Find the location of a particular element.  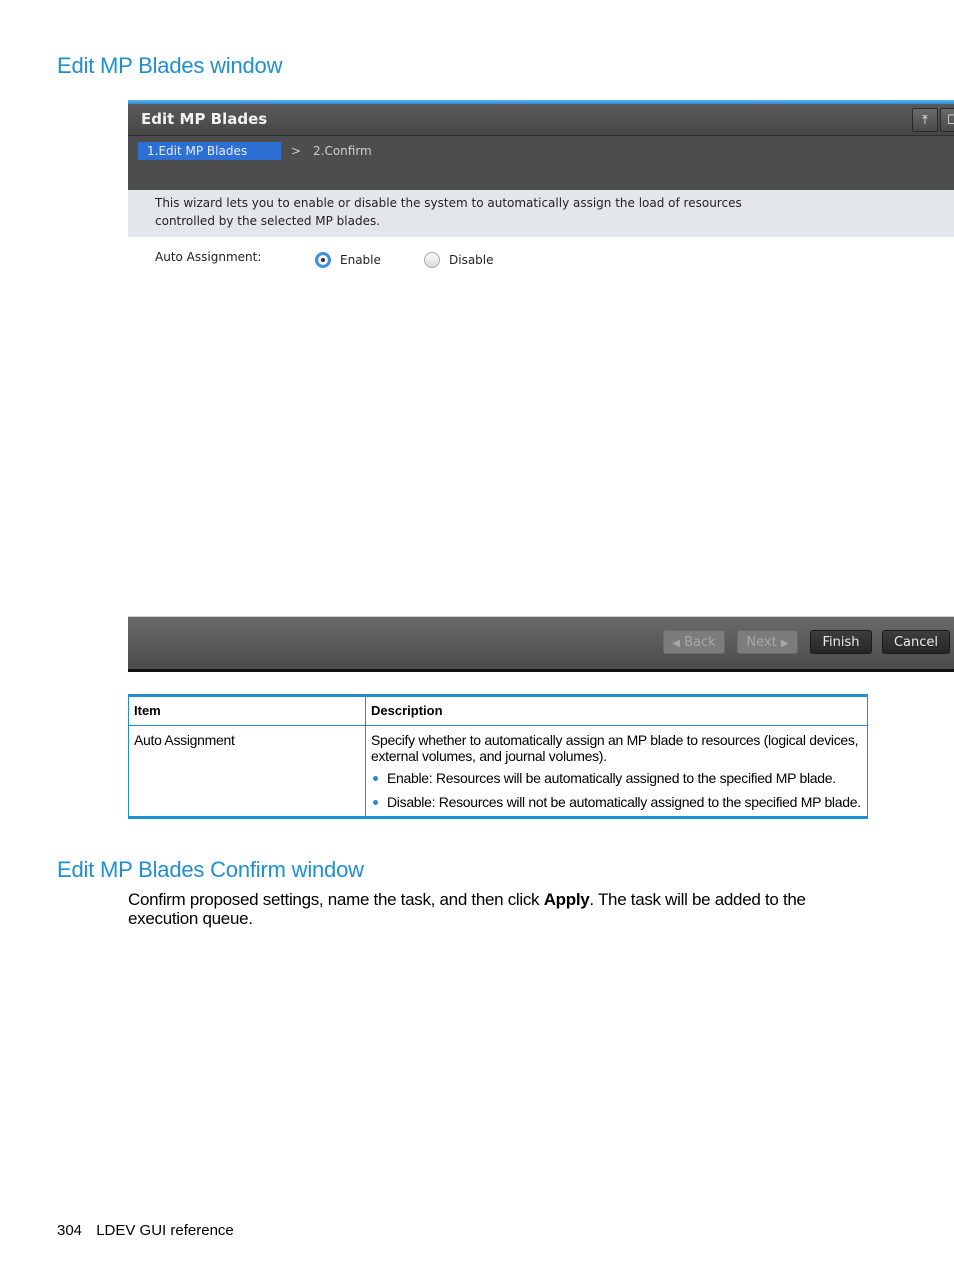

back-arrow-icon: ◀ is located at coordinates (676, 643).